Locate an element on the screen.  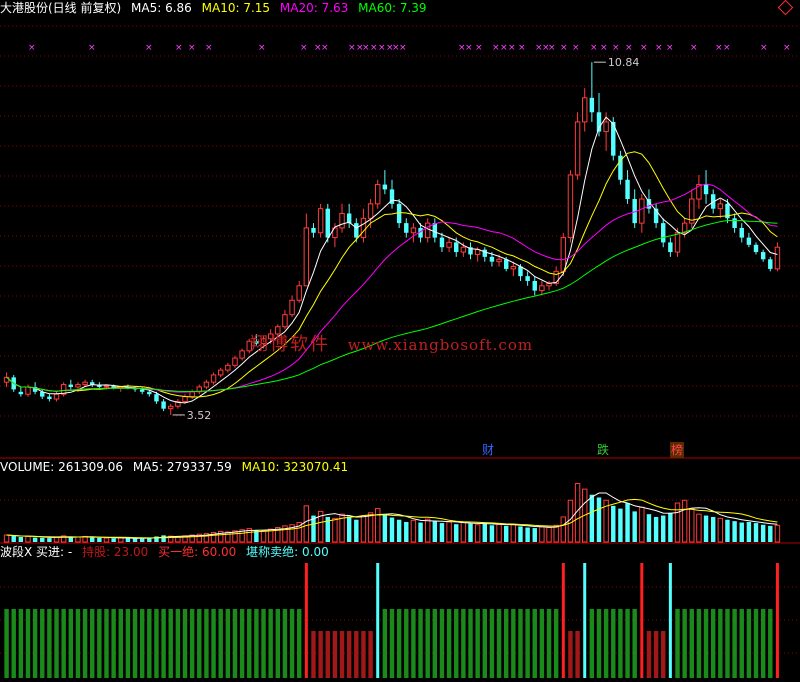
volume-ma5-label: MA5: 279337.59 is located at coordinates (182, 467).